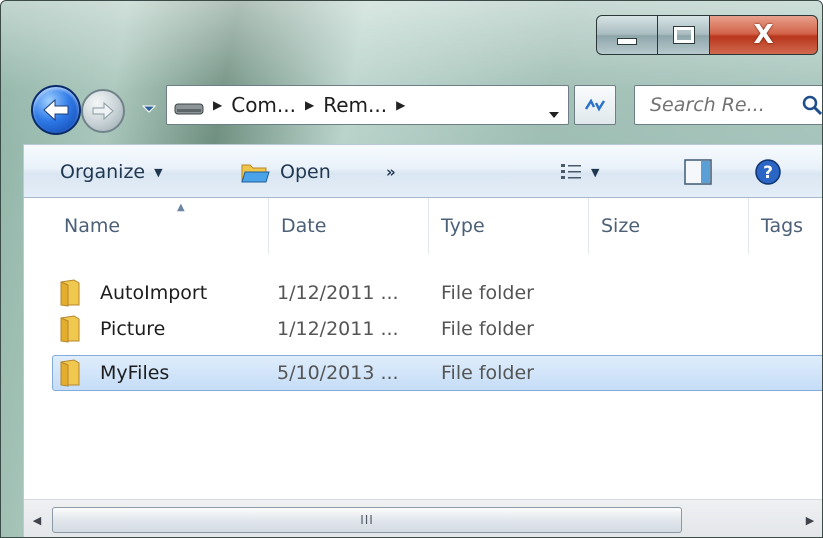  I want to click on forward-arrow-icon, so click(103, 111).